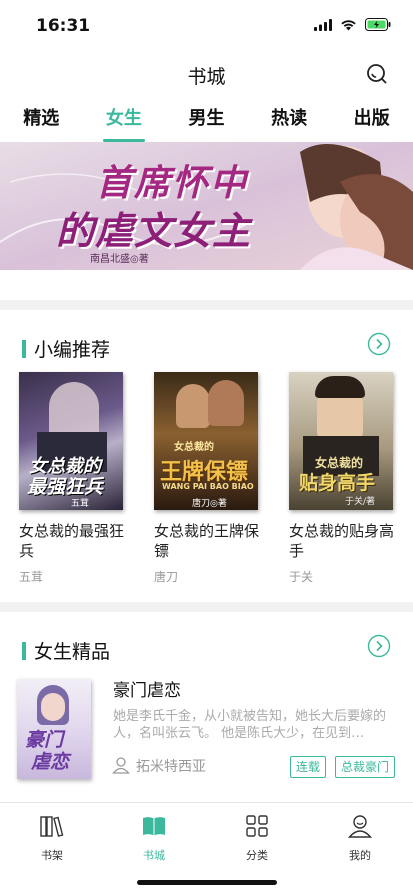 This screenshot has width=413, height=896. I want to click on tabbar-label: 书城, so click(154, 855).